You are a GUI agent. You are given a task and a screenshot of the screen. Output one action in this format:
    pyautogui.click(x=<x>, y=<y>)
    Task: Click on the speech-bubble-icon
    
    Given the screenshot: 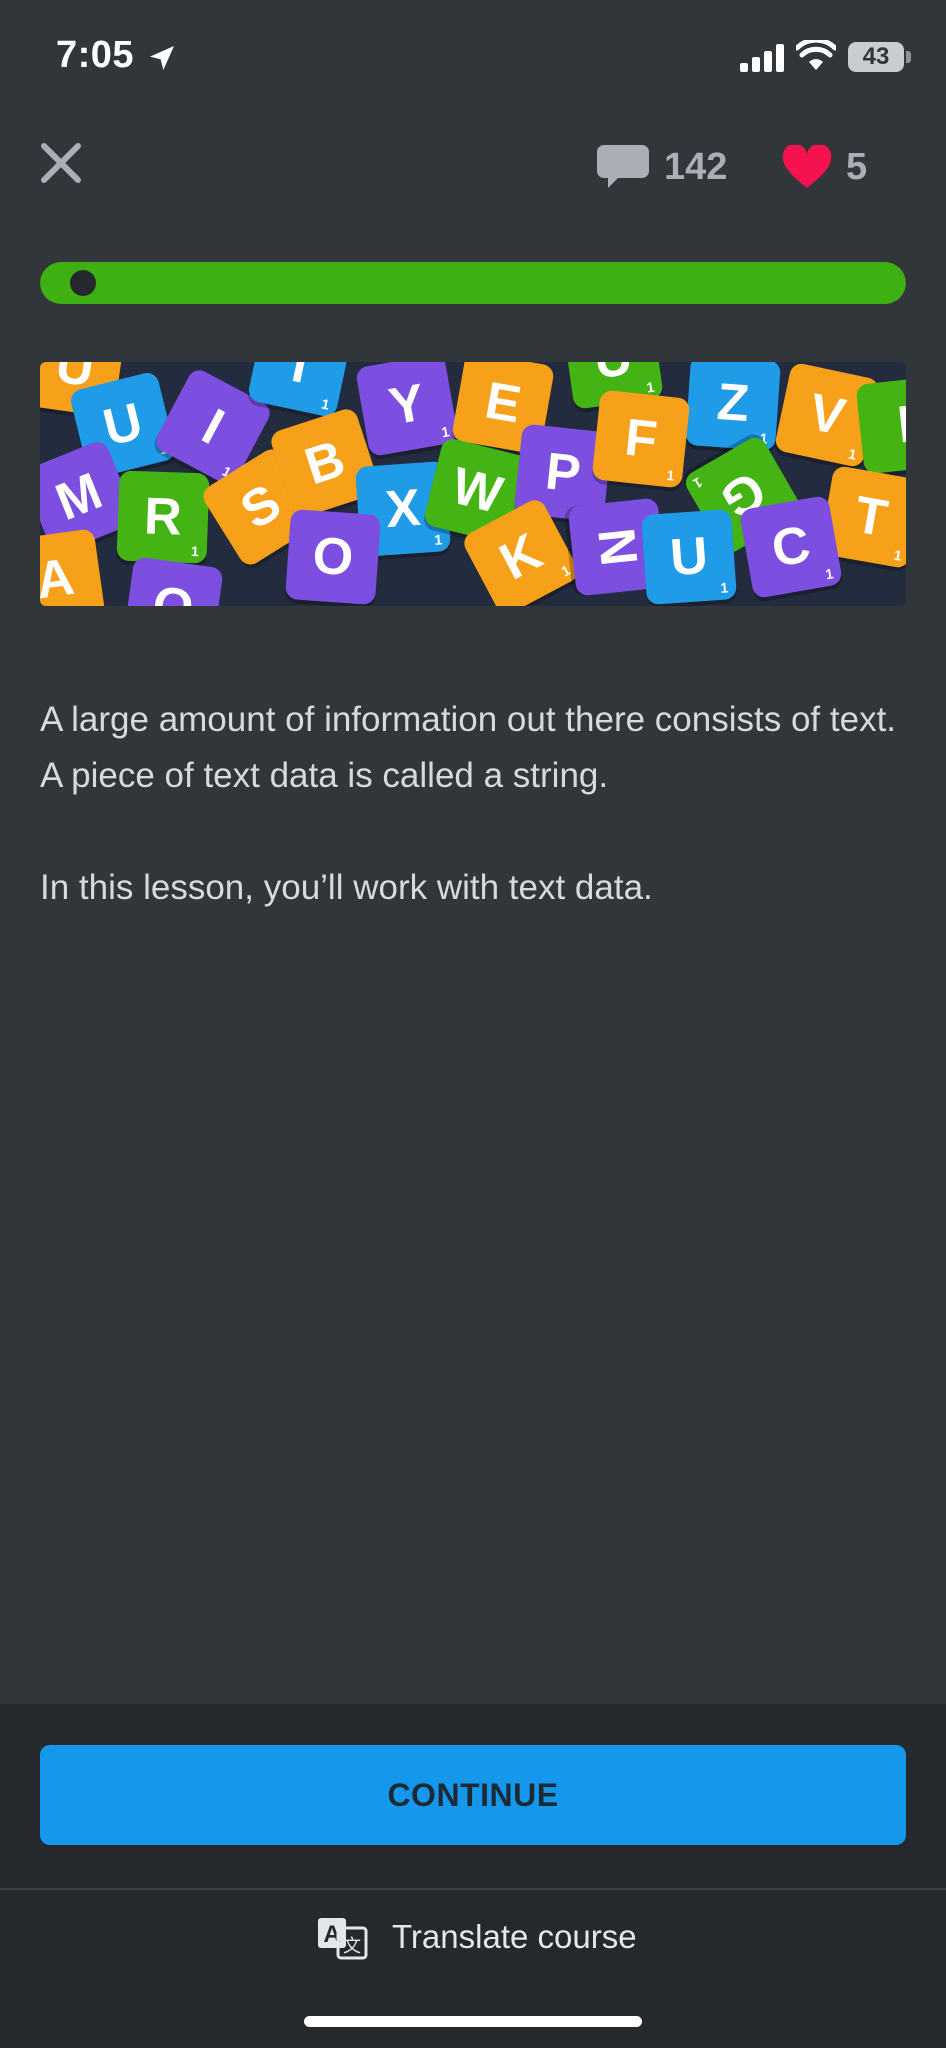 What is the action you would take?
    pyautogui.click(x=623, y=166)
    